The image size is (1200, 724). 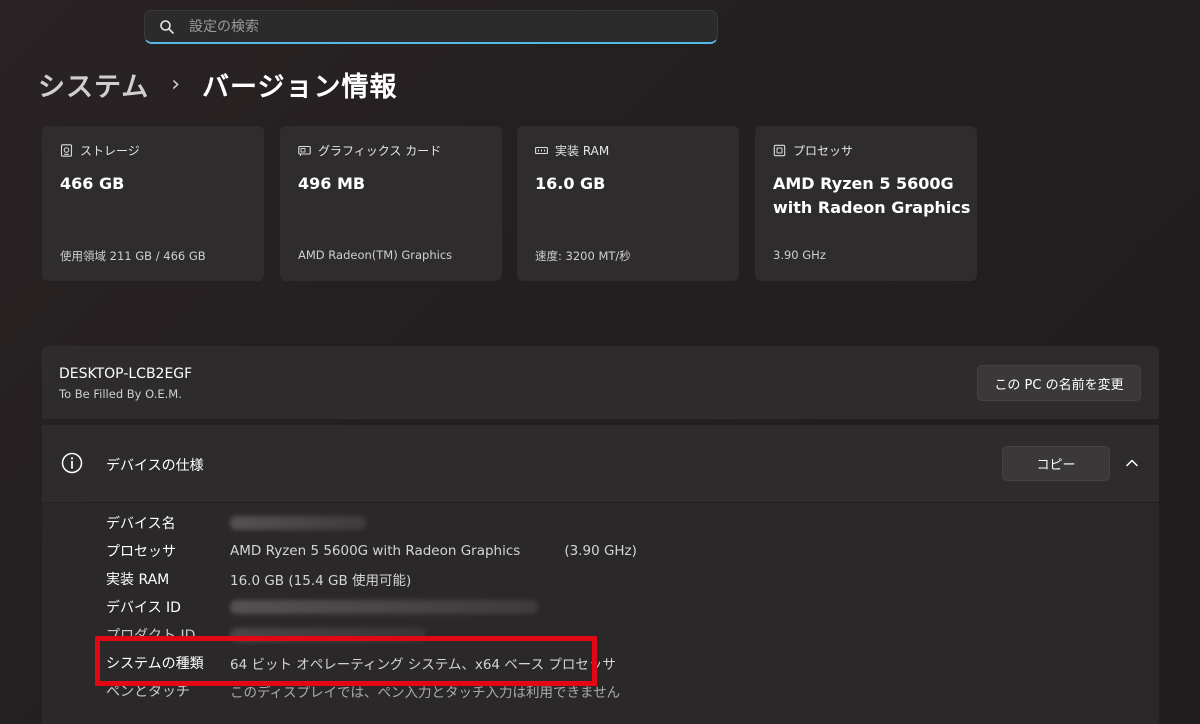 What do you see at coordinates (155, 664) in the screenshot?
I see `spec-label: システムの種類` at bounding box center [155, 664].